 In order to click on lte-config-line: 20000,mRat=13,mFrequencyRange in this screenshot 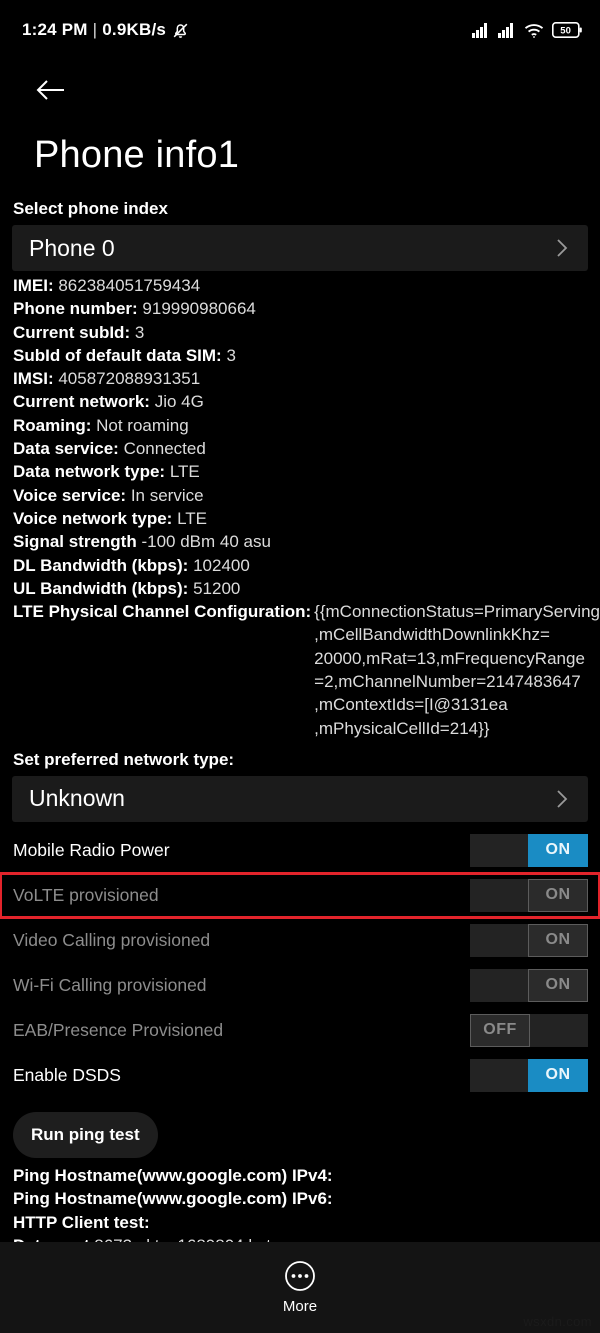, I will do `click(449, 658)`.